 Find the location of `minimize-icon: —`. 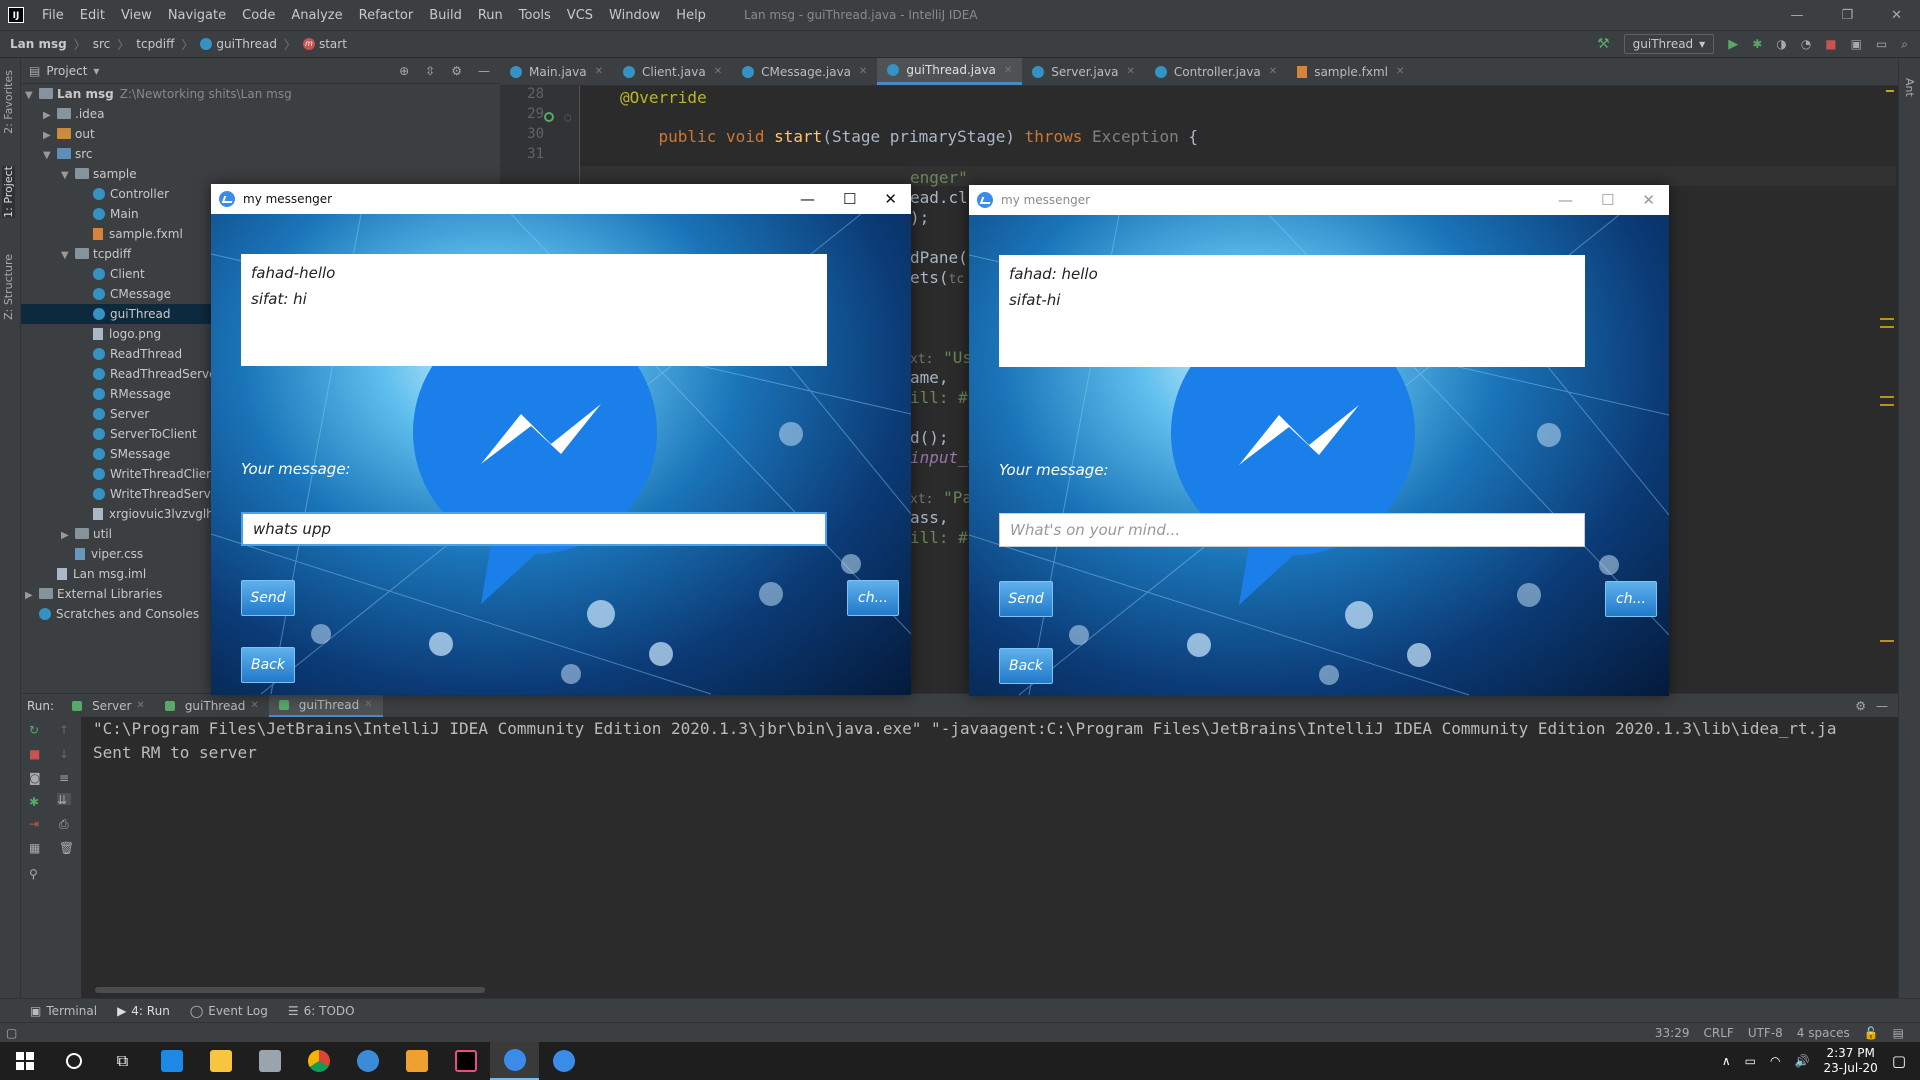

minimize-icon: — is located at coordinates (807, 199).